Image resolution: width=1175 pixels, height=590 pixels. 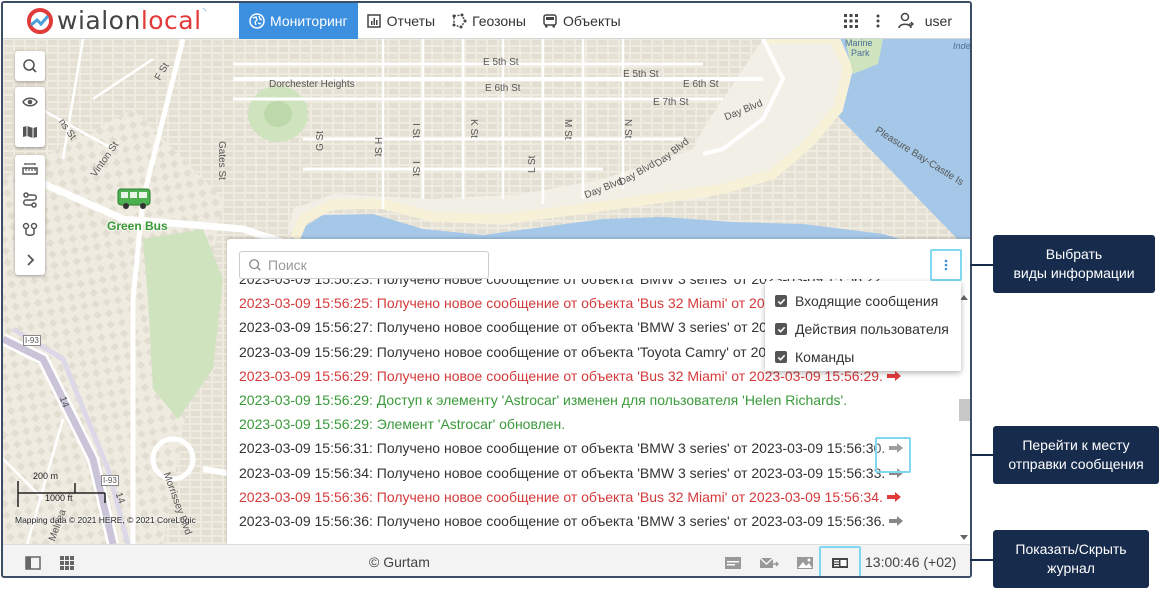 I want to click on log-info-types-button, so click(x=946, y=265).